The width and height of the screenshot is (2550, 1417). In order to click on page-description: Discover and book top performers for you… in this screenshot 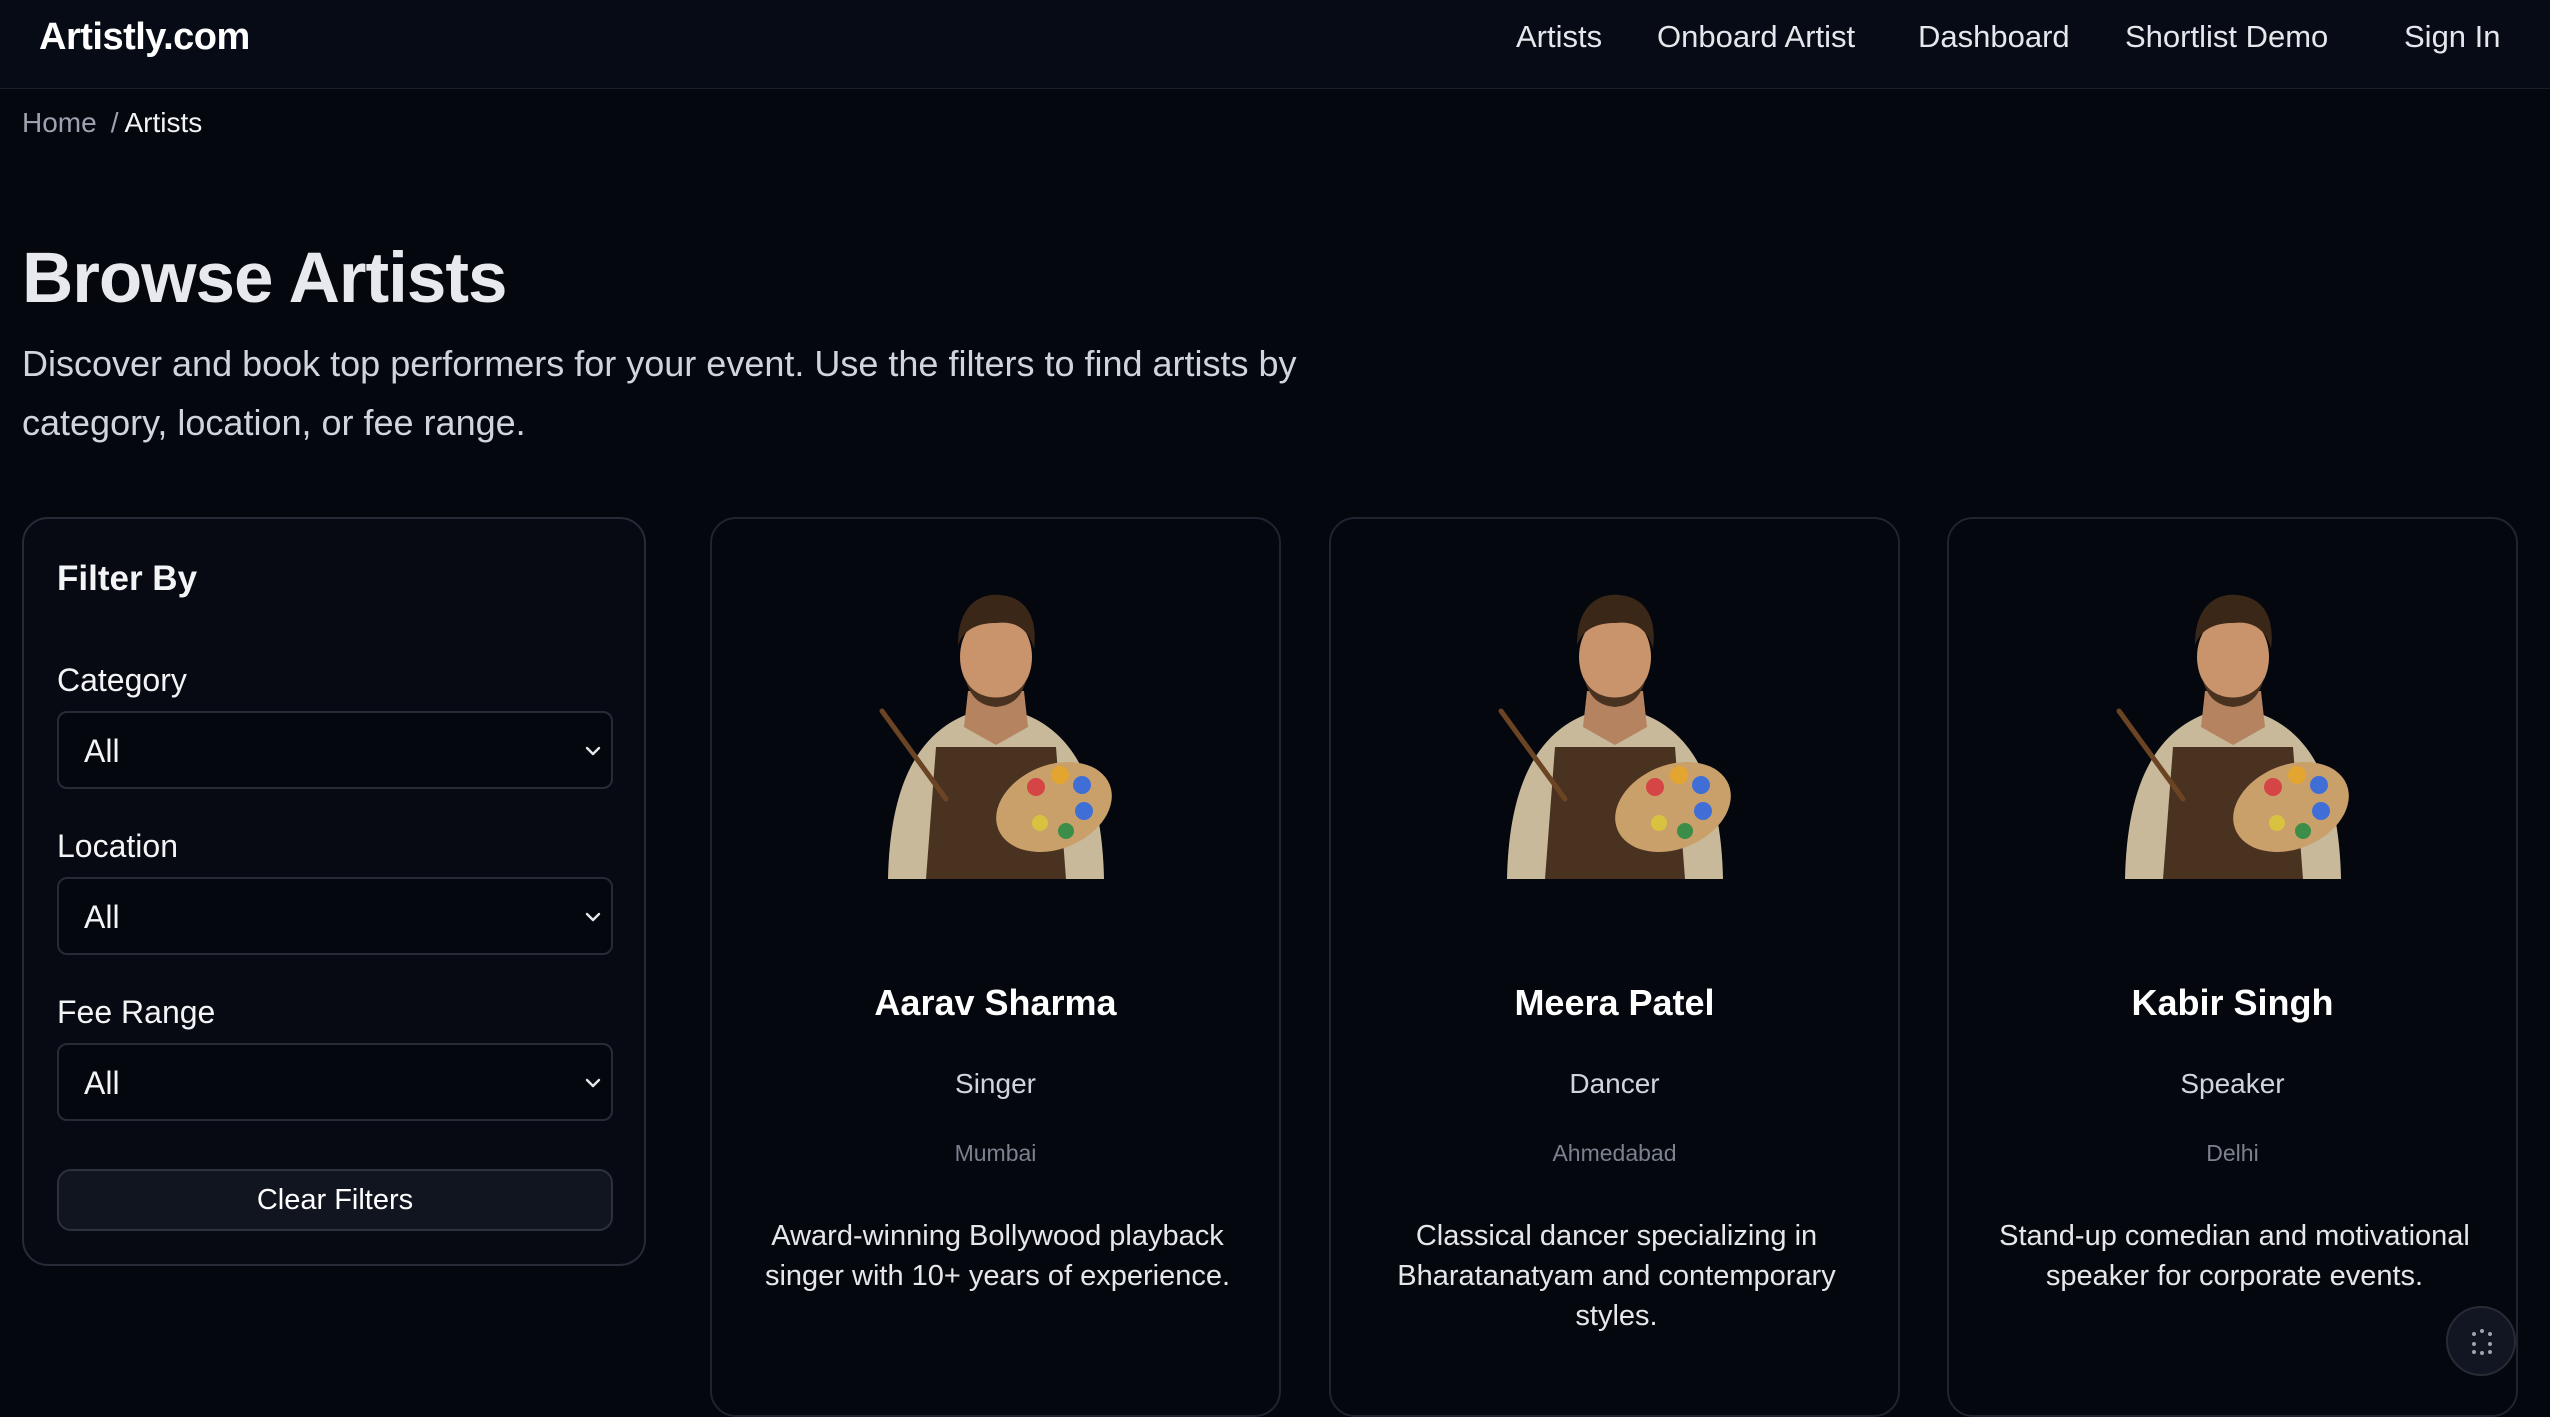, I will do `click(659, 393)`.